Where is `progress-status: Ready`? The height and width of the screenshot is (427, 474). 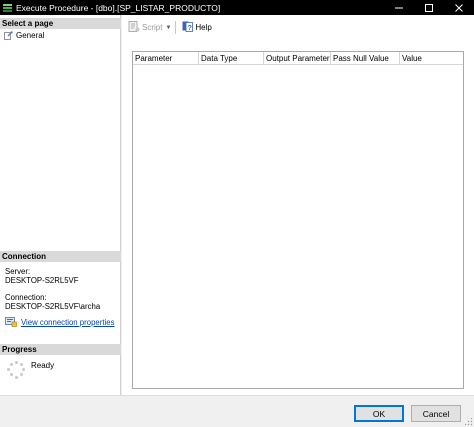
progress-status: Ready is located at coordinates (43, 365).